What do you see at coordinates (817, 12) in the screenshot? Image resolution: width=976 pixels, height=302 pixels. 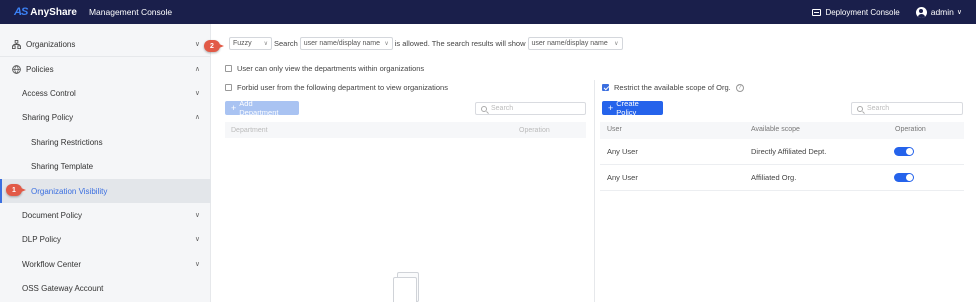 I see `monitor-icon` at bounding box center [817, 12].